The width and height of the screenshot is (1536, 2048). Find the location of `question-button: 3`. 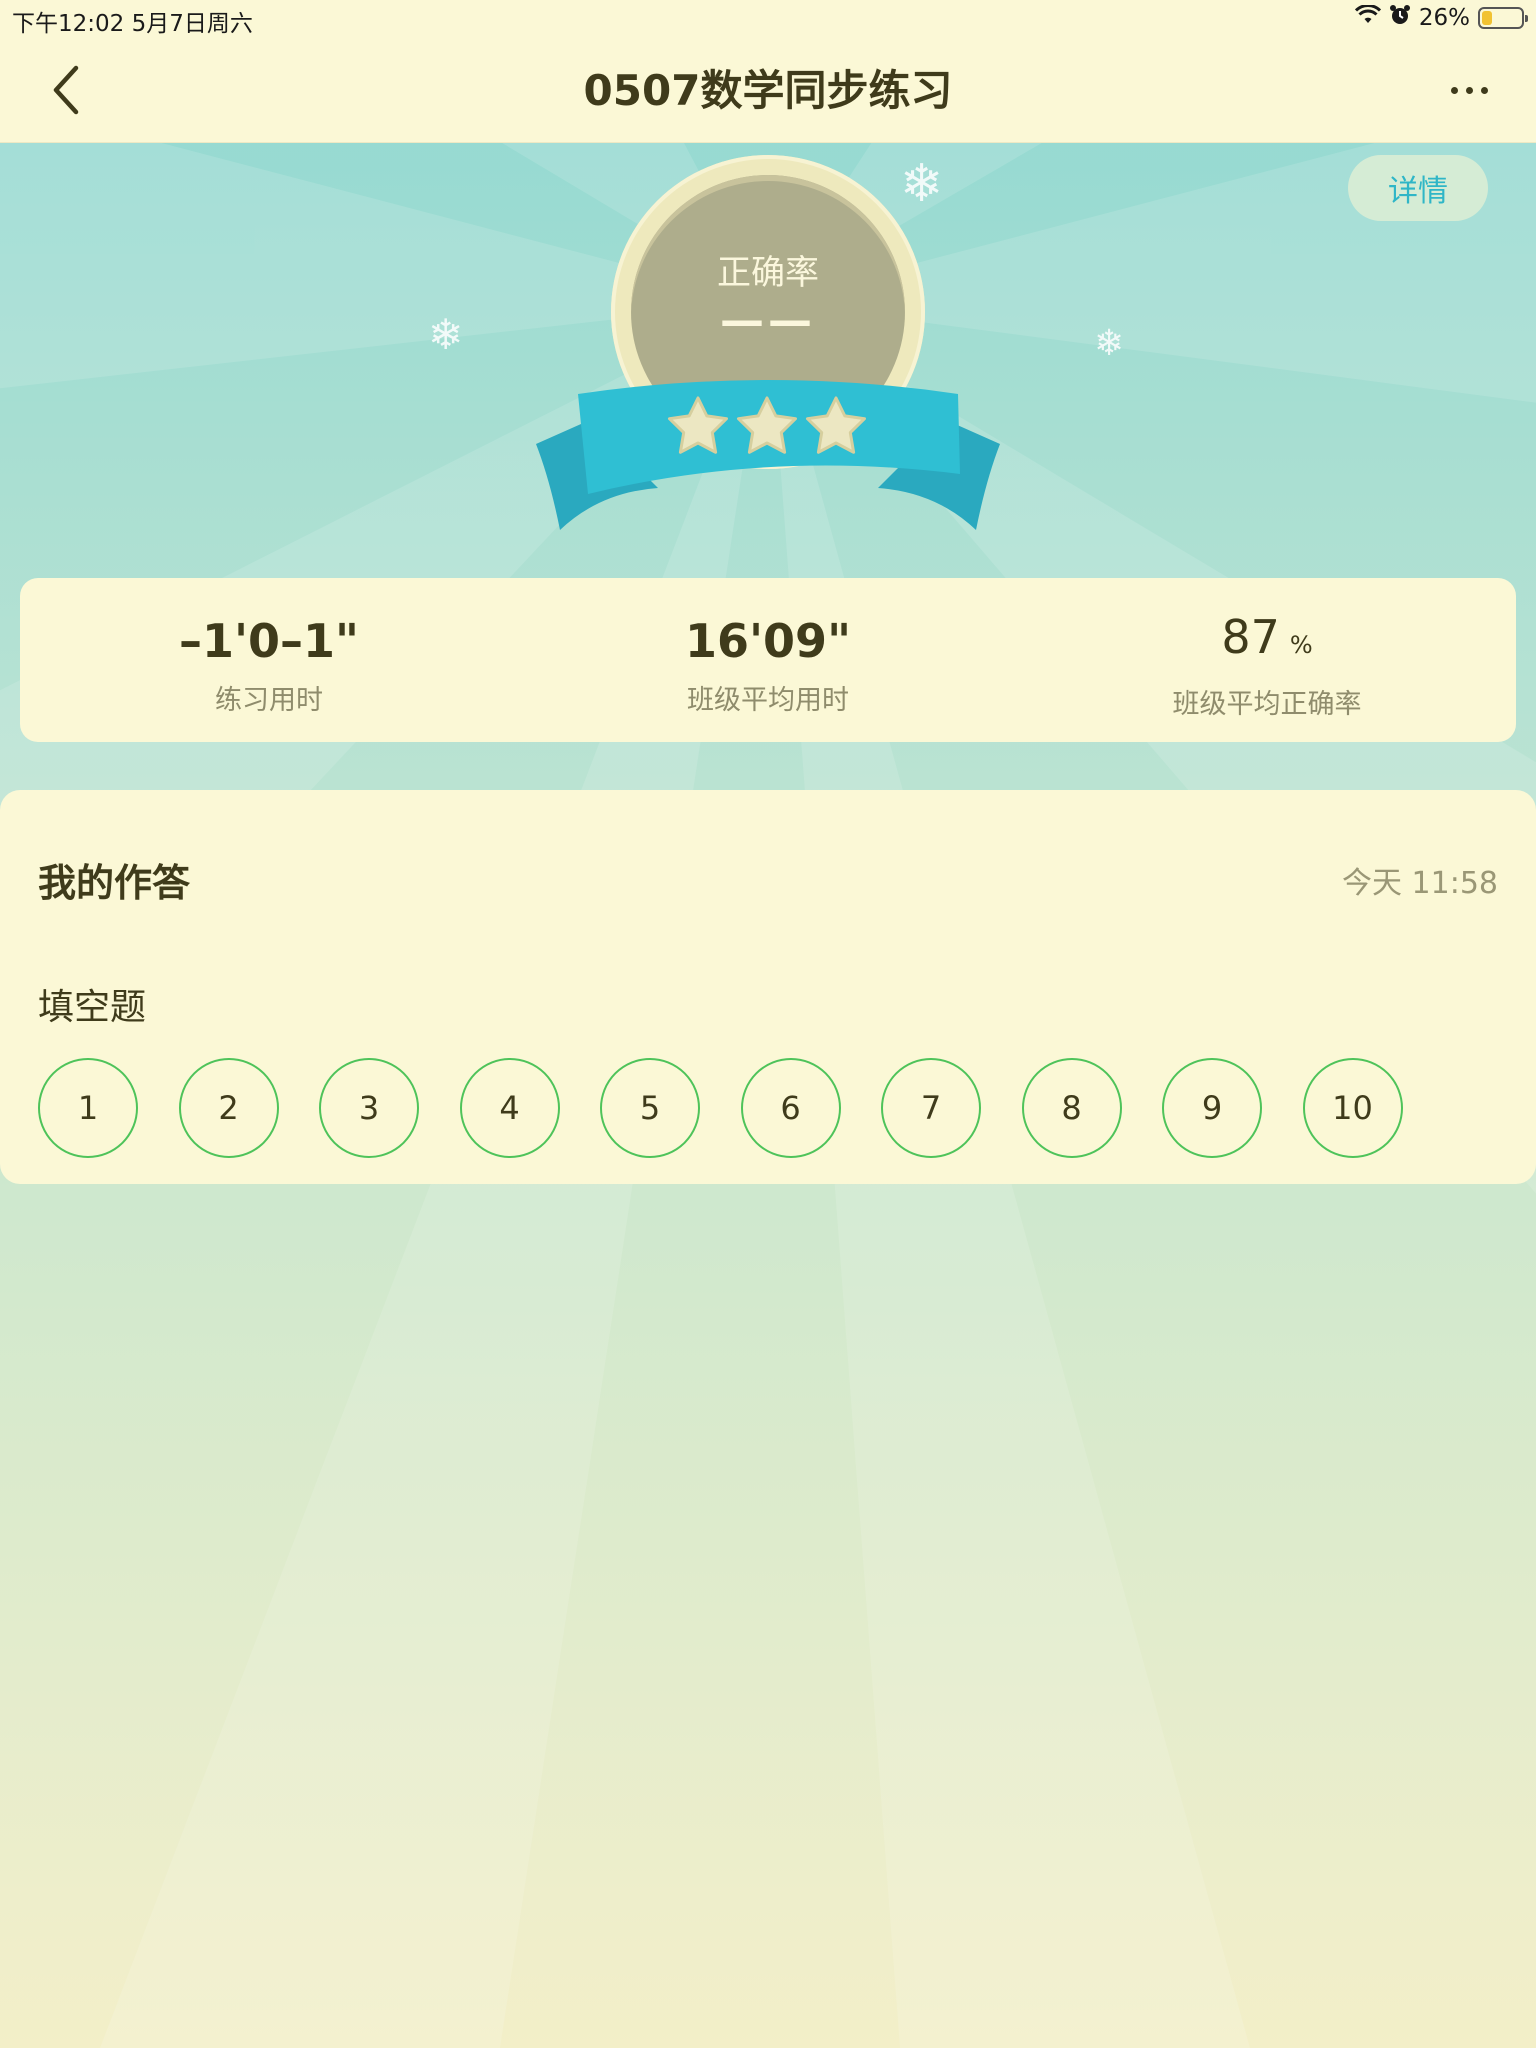

question-button: 3 is located at coordinates (369, 1108).